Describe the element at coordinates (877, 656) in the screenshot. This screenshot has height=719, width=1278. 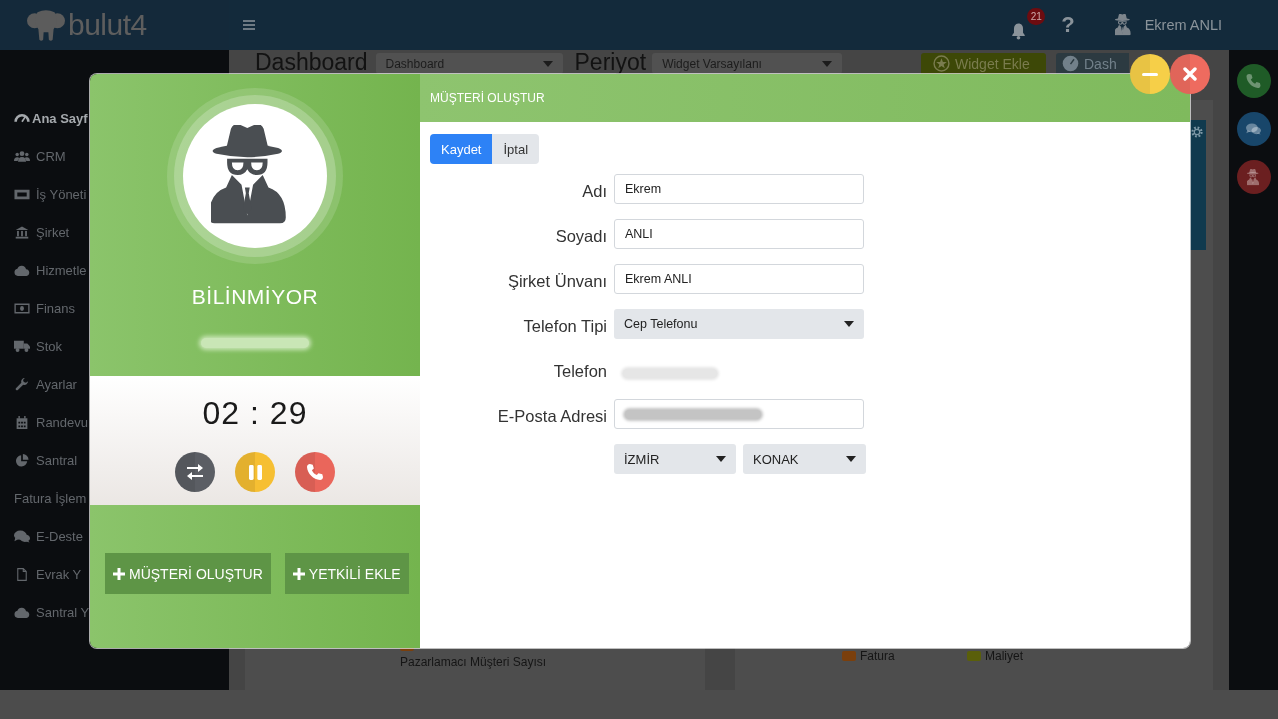
I see `legend-label: Fatura` at that location.